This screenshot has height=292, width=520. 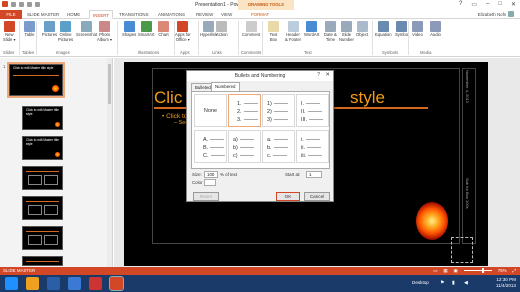 I want to click on ribbon-display-icon: ▭, so click(x=474, y=4).